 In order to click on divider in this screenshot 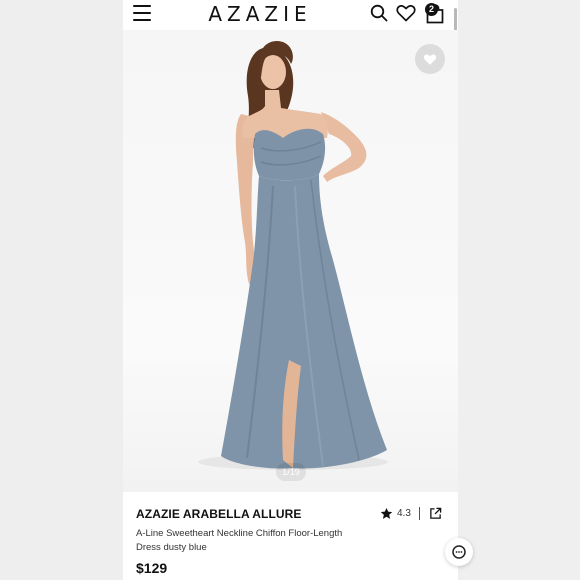, I will do `click(419, 513)`.